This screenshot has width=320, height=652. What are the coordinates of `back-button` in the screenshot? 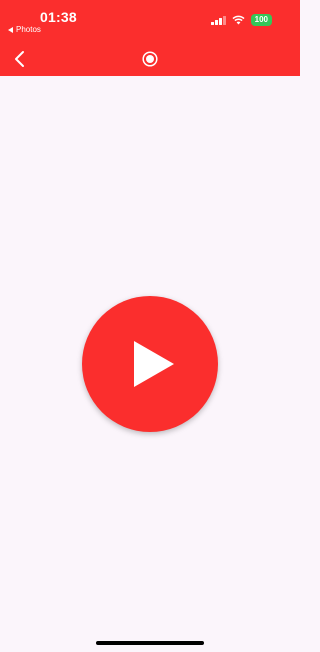 It's located at (20, 59).